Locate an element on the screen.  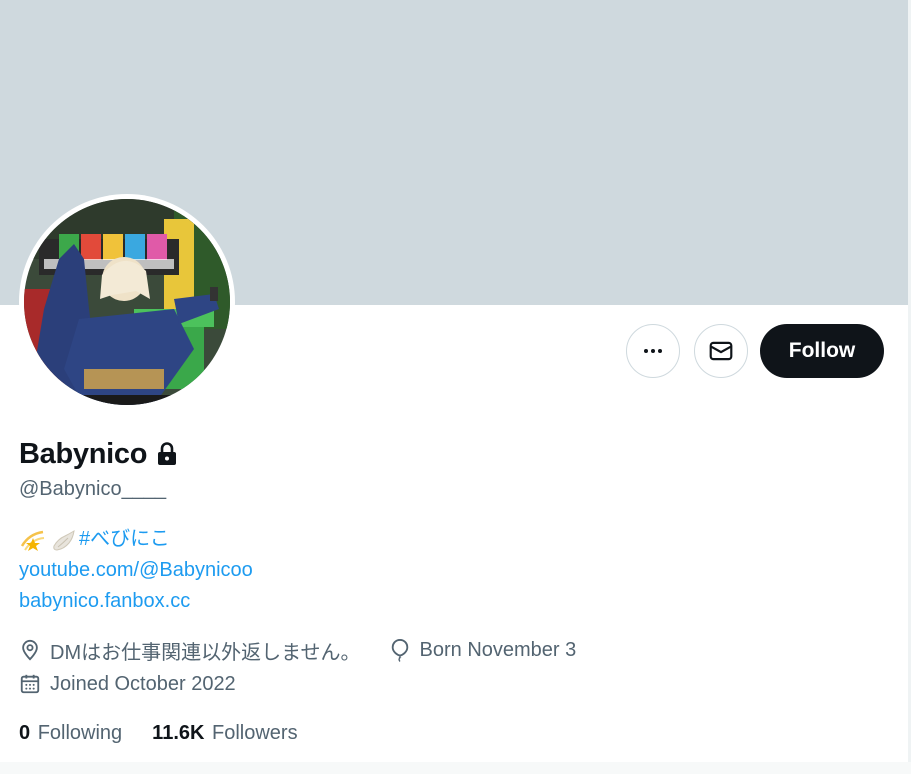
following-link: 0 Following is located at coordinates (70, 733).